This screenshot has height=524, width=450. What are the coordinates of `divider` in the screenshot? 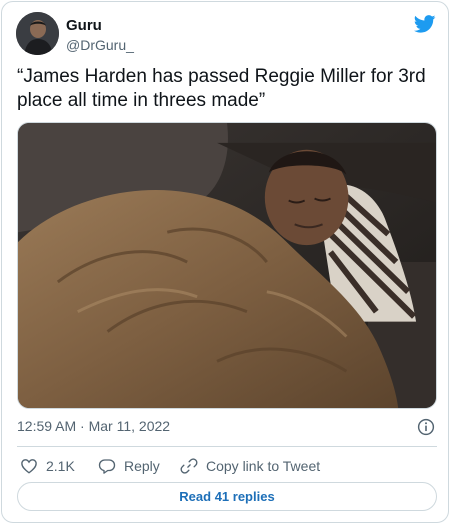 It's located at (227, 446).